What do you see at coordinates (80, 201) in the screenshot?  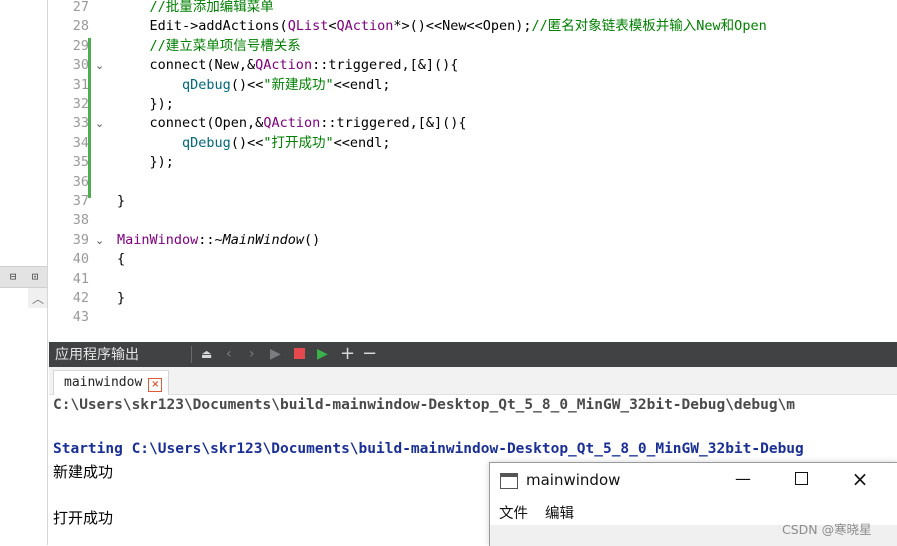 I see `line-number: 37` at bounding box center [80, 201].